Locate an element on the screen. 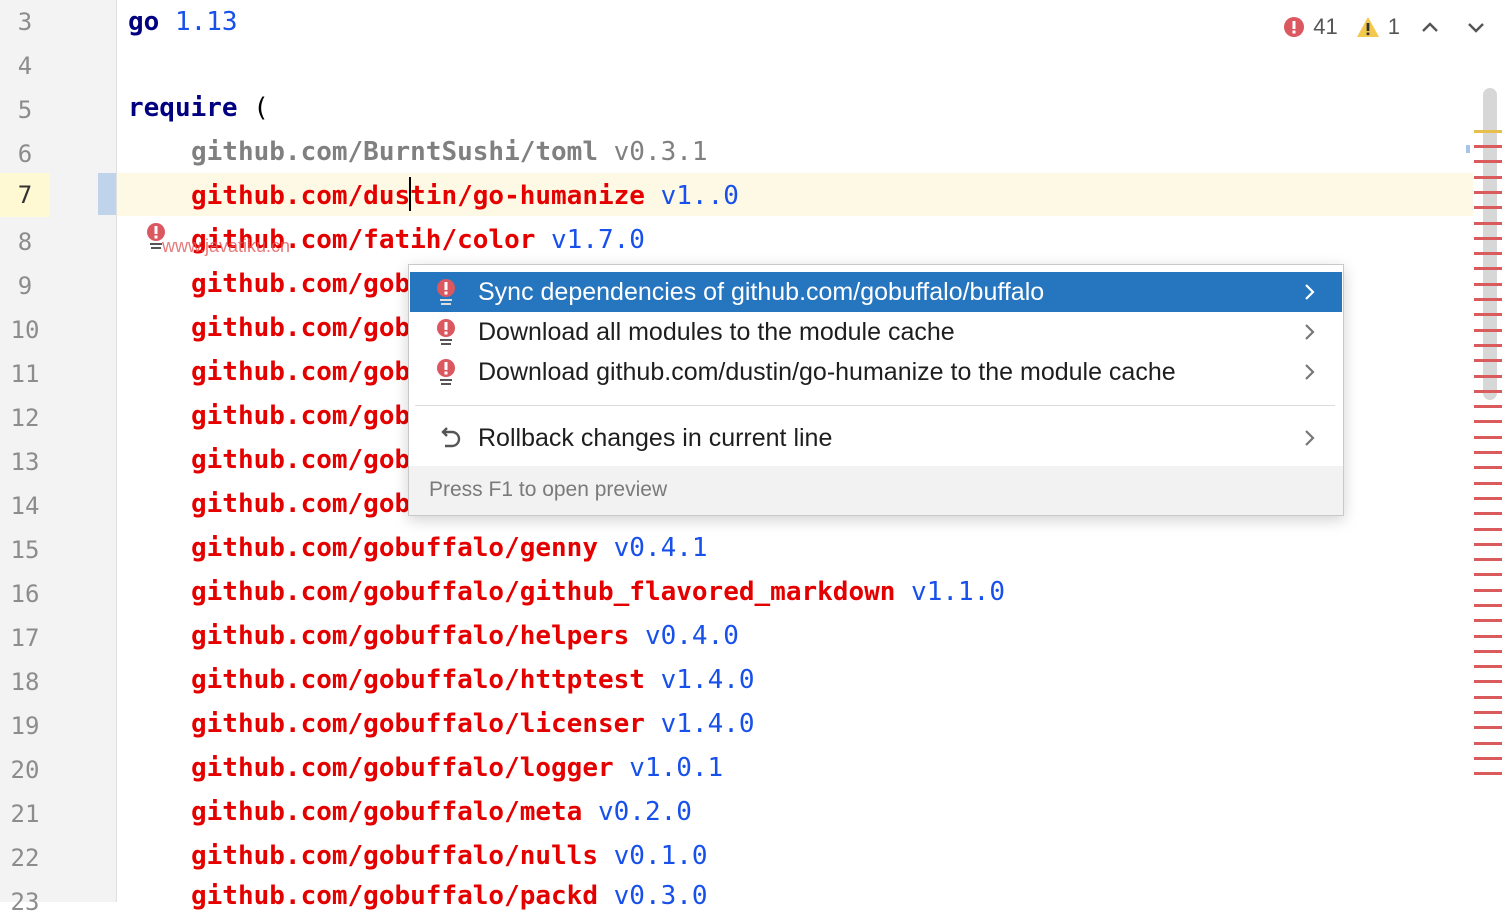 The height and width of the screenshot is (924, 1502). version: v1.0.1 is located at coordinates (668, 768).